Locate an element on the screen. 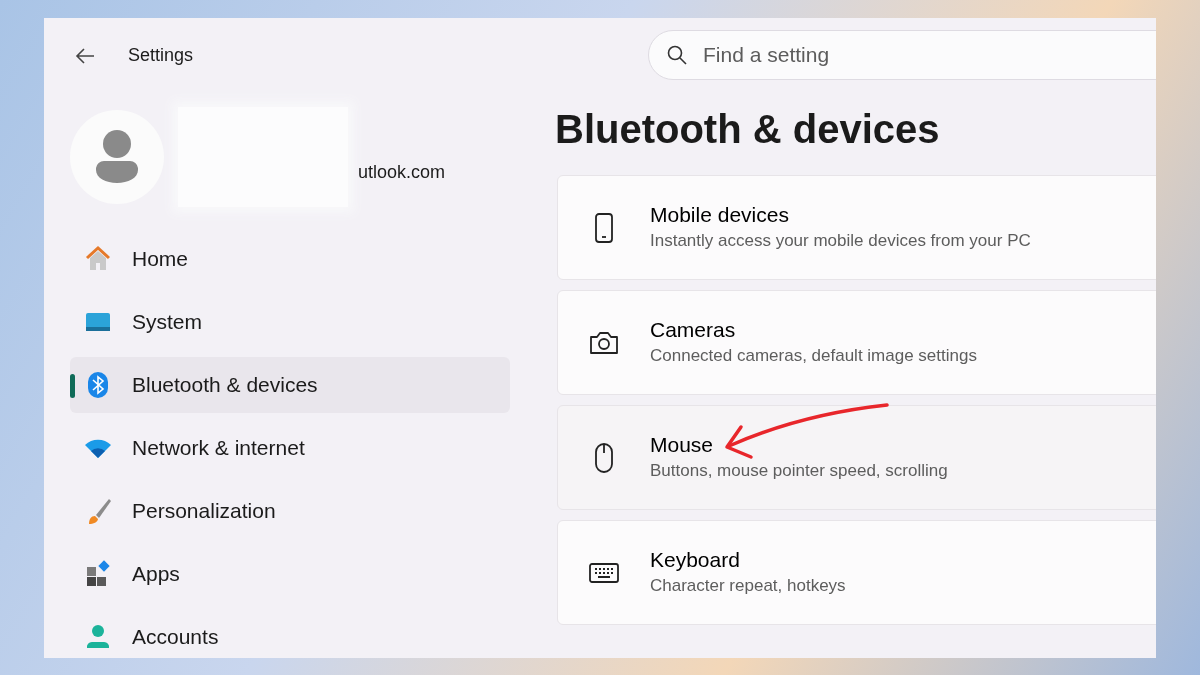 This screenshot has width=1200, height=675. page-title: Bluetooth & devices is located at coordinates (748, 129).